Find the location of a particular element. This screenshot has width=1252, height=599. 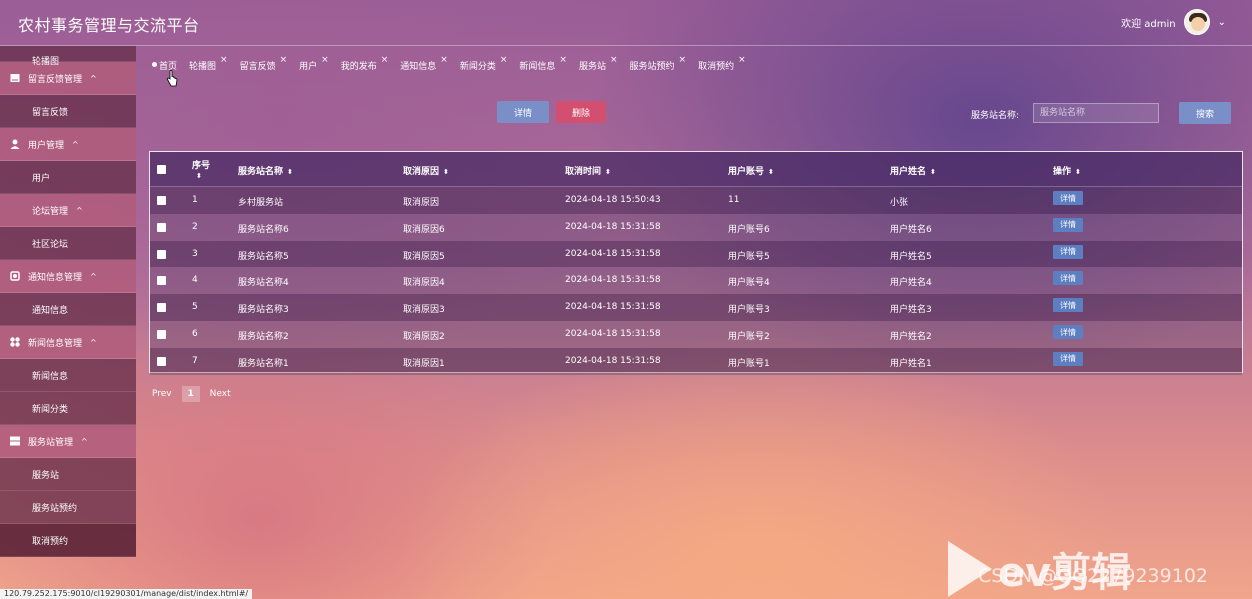

pagination: Prev 1 Next is located at coordinates (191, 394).